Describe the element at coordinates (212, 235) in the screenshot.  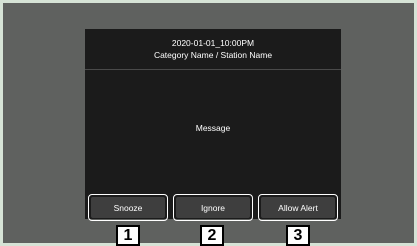
I see `callout-2: 2` at that location.